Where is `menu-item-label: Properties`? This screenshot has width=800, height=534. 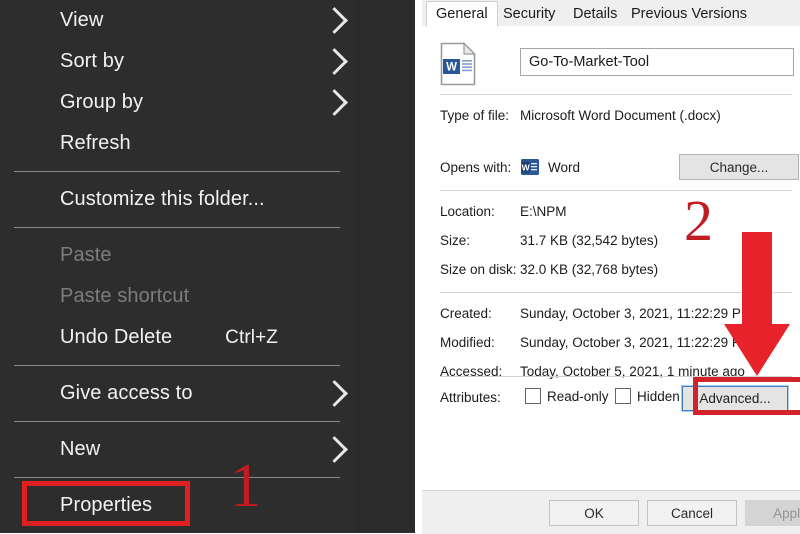
menu-item-label: Properties is located at coordinates (106, 505).